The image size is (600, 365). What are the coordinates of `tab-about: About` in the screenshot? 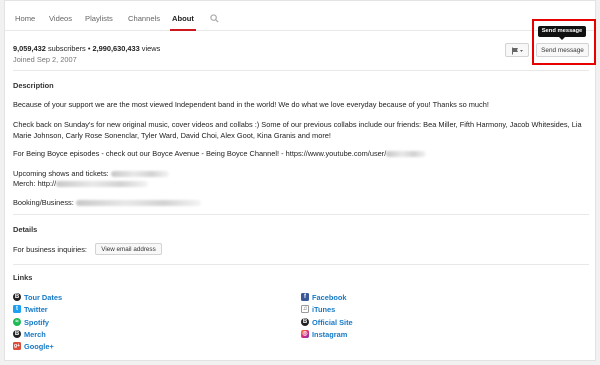 It's located at (183, 16).